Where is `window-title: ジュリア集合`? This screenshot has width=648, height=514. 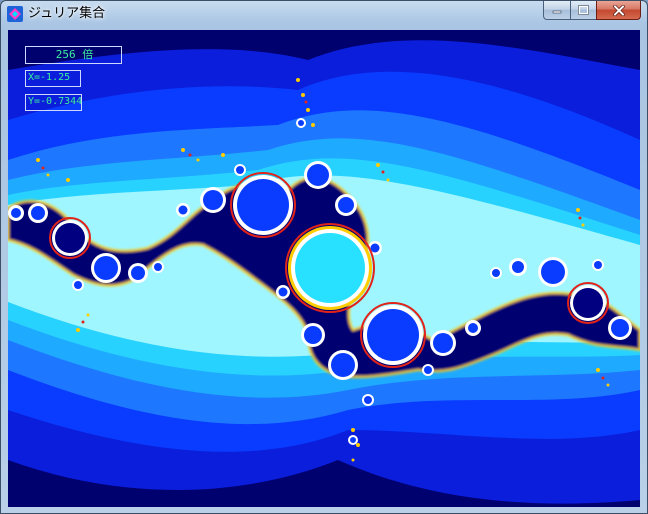
window-title: ジュリア集合 is located at coordinates (67, 13).